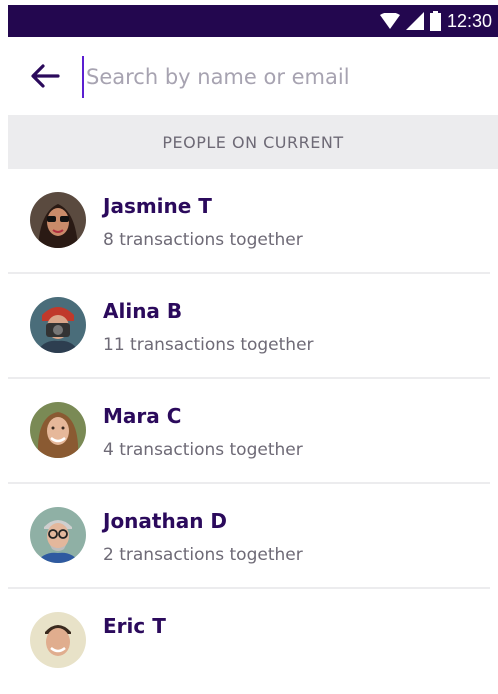  What do you see at coordinates (203, 450) in the screenshot?
I see `person-subtitle: 4 transactions together` at bounding box center [203, 450].